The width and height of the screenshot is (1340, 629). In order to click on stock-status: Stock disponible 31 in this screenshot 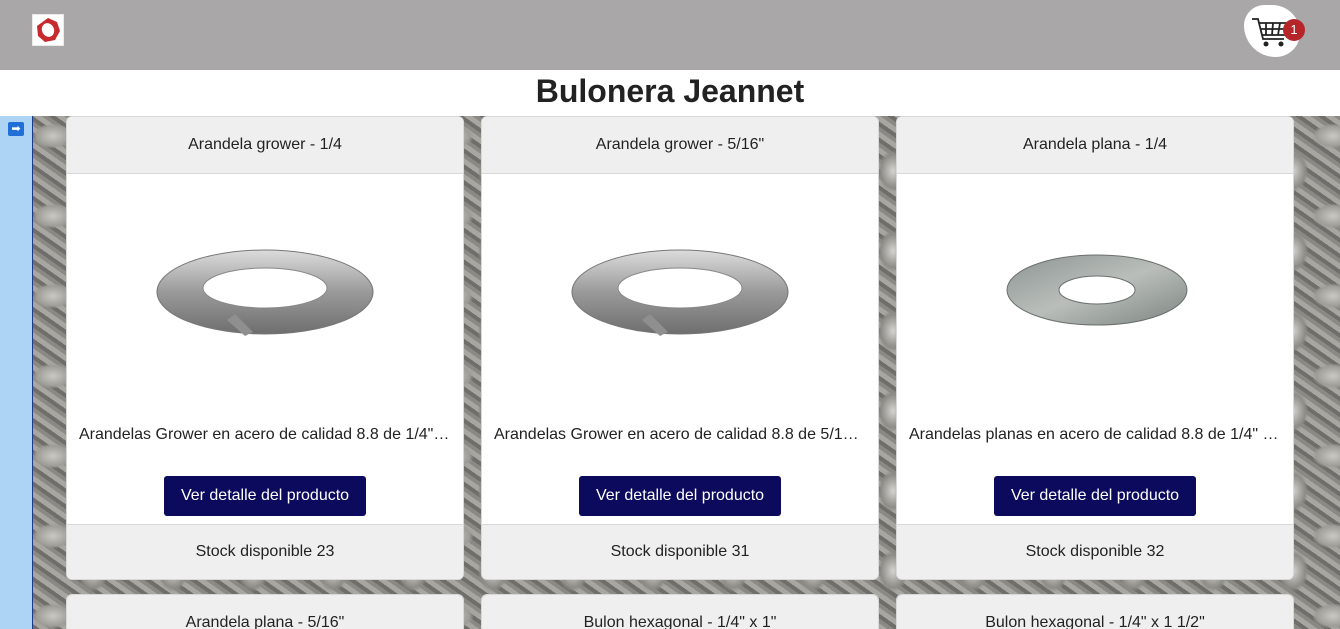, I will do `click(680, 551)`.